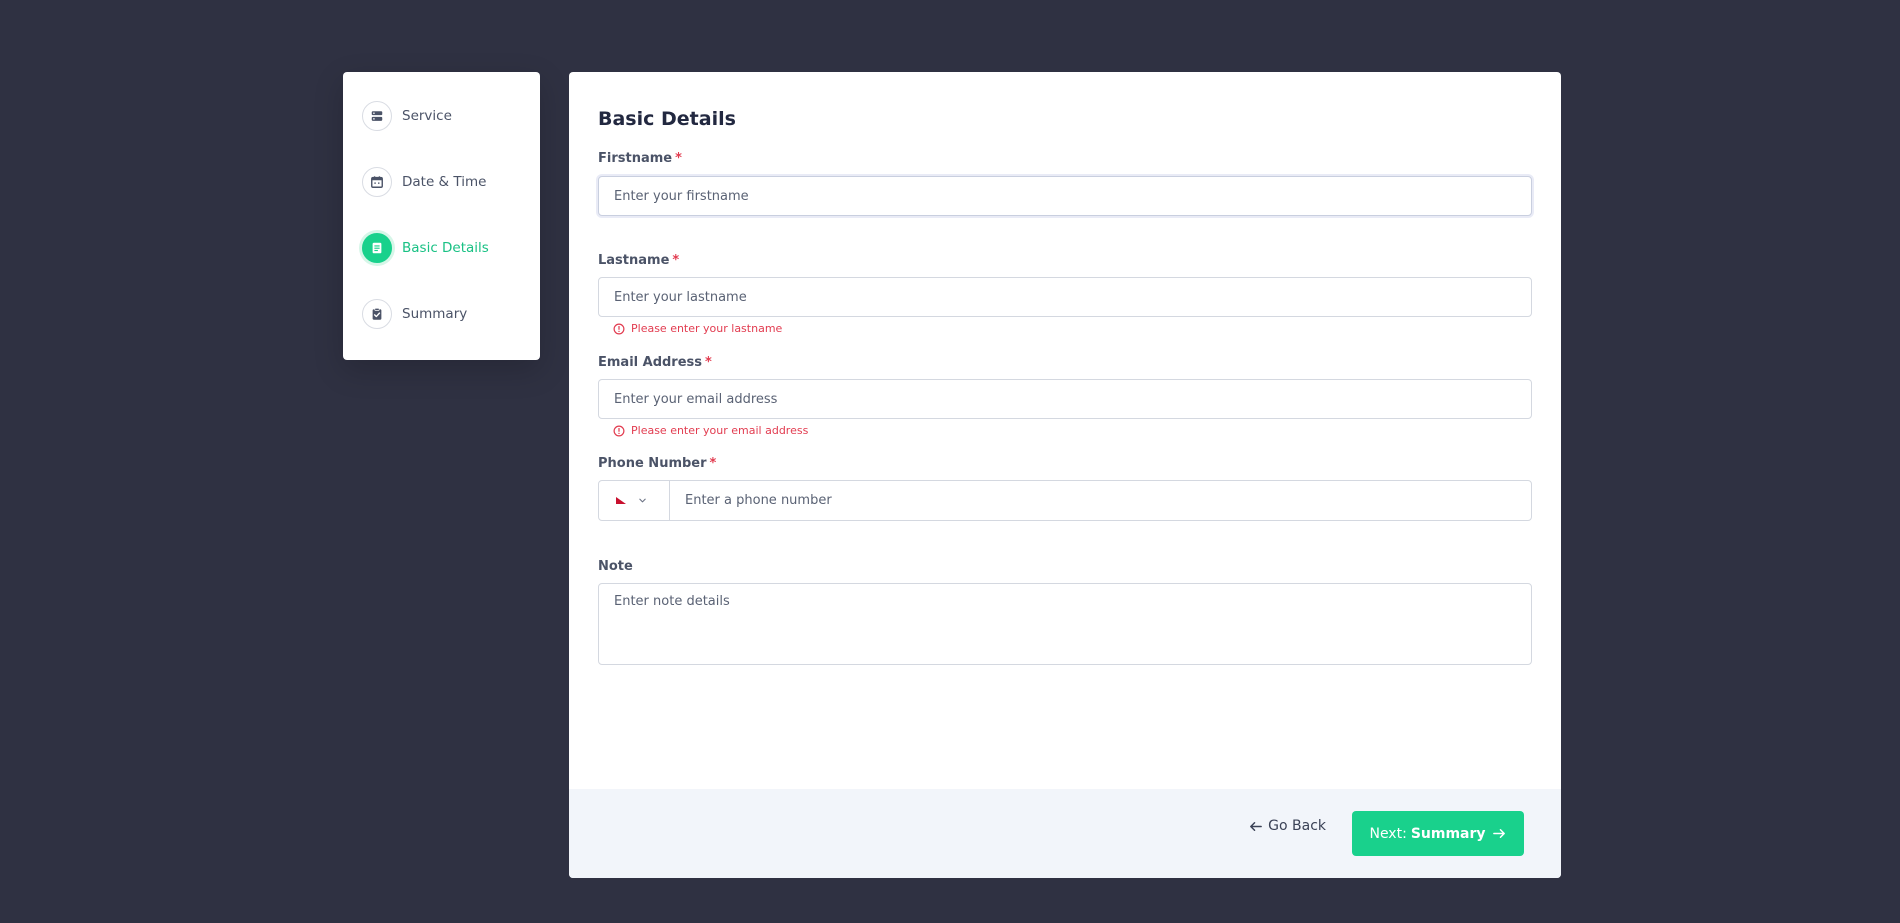  Describe the element at coordinates (667, 119) in the screenshot. I see `page-title: Basic Details` at that location.